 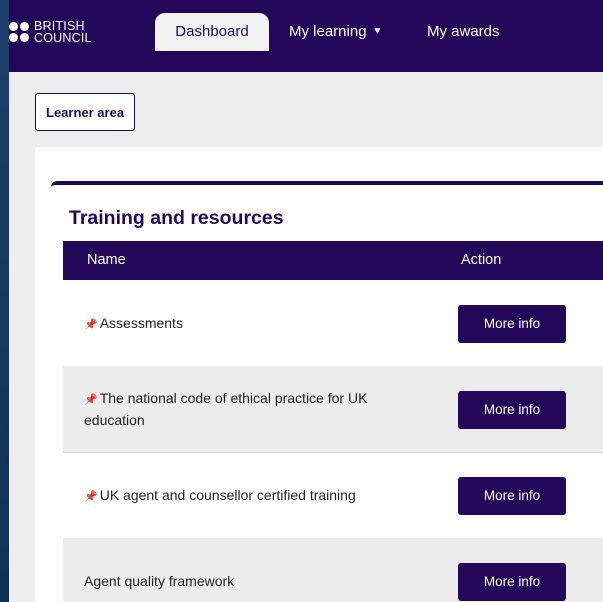 I want to click on table-row: Agent quality framework More info, so click(x=333, y=570).